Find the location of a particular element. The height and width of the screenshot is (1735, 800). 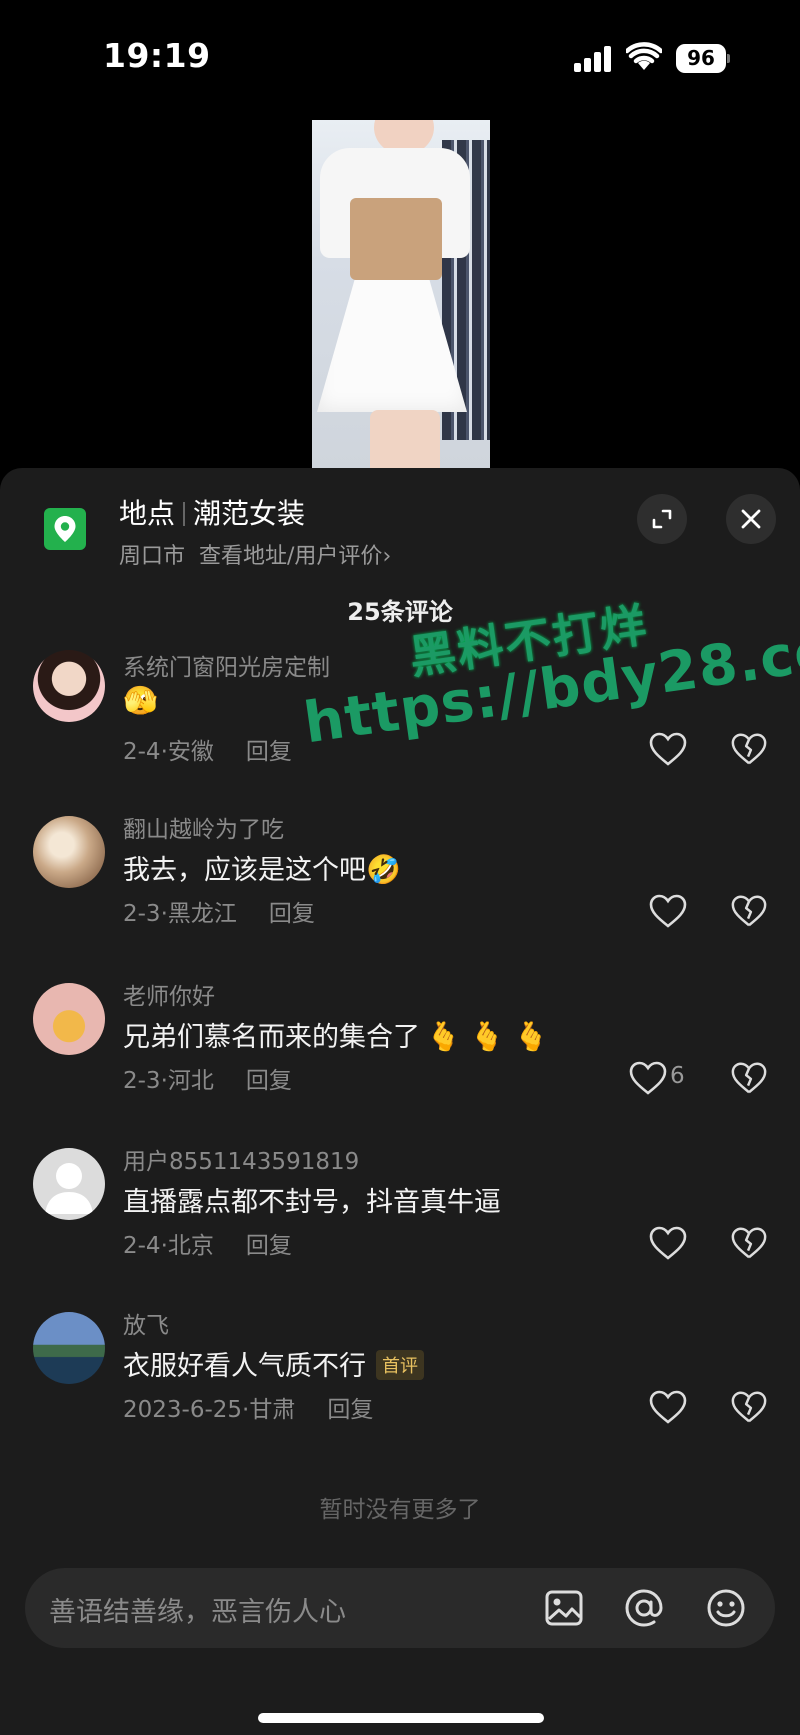

comment-meta: 2-3·黑龙江 回复 is located at coordinates (219, 914).